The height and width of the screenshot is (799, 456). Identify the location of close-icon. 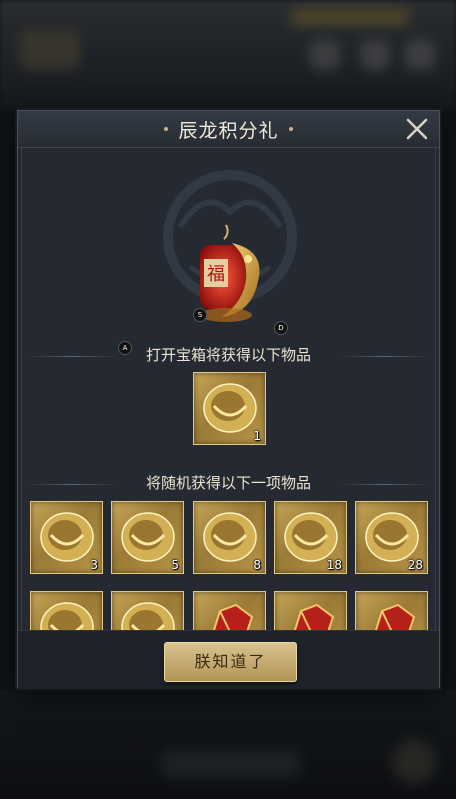
(417, 129).